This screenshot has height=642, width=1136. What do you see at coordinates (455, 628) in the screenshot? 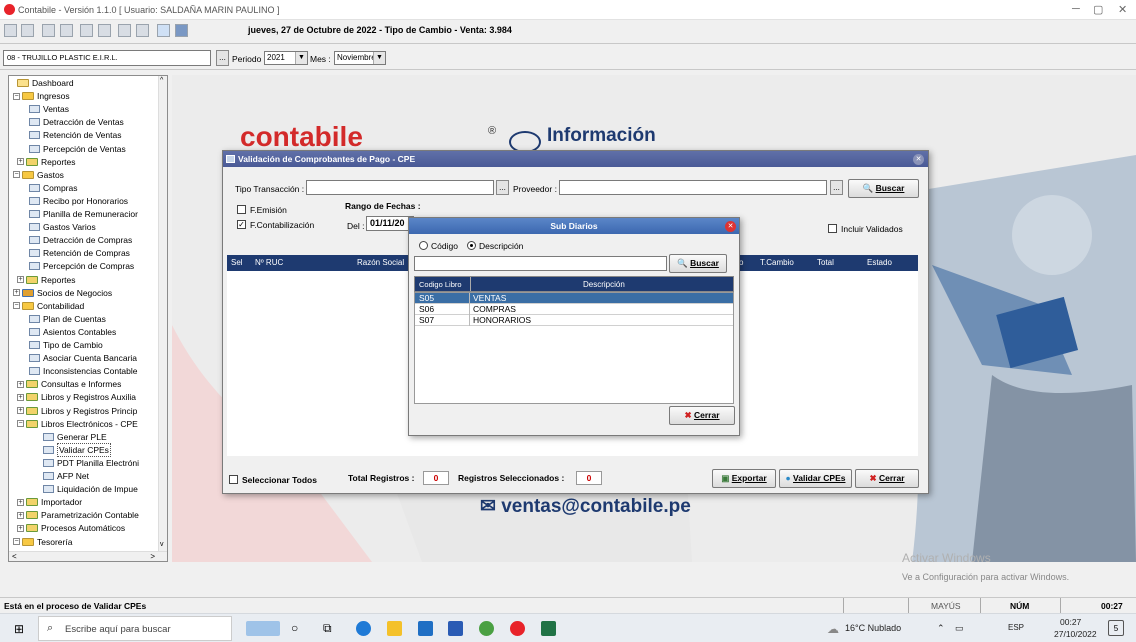
I see `libro-app-icon` at bounding box center [455, 628].